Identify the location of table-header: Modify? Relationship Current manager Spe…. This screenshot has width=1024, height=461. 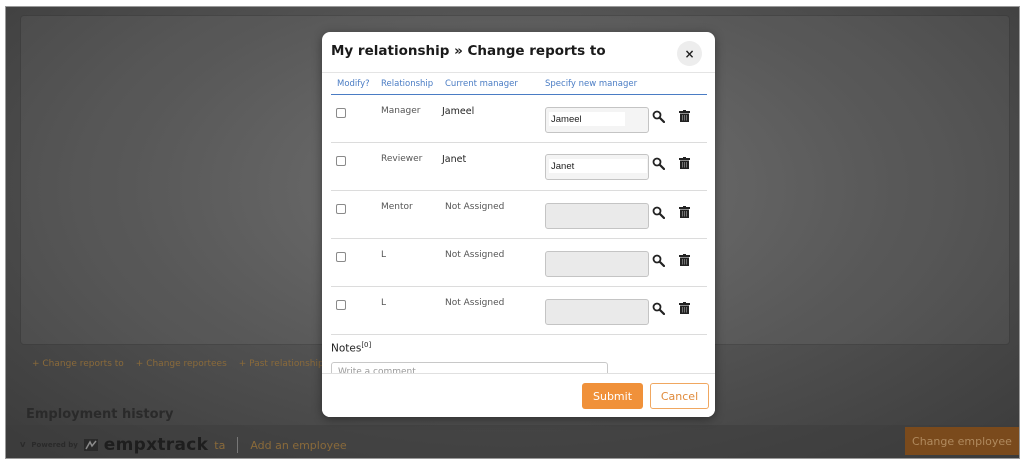
(518, 87).